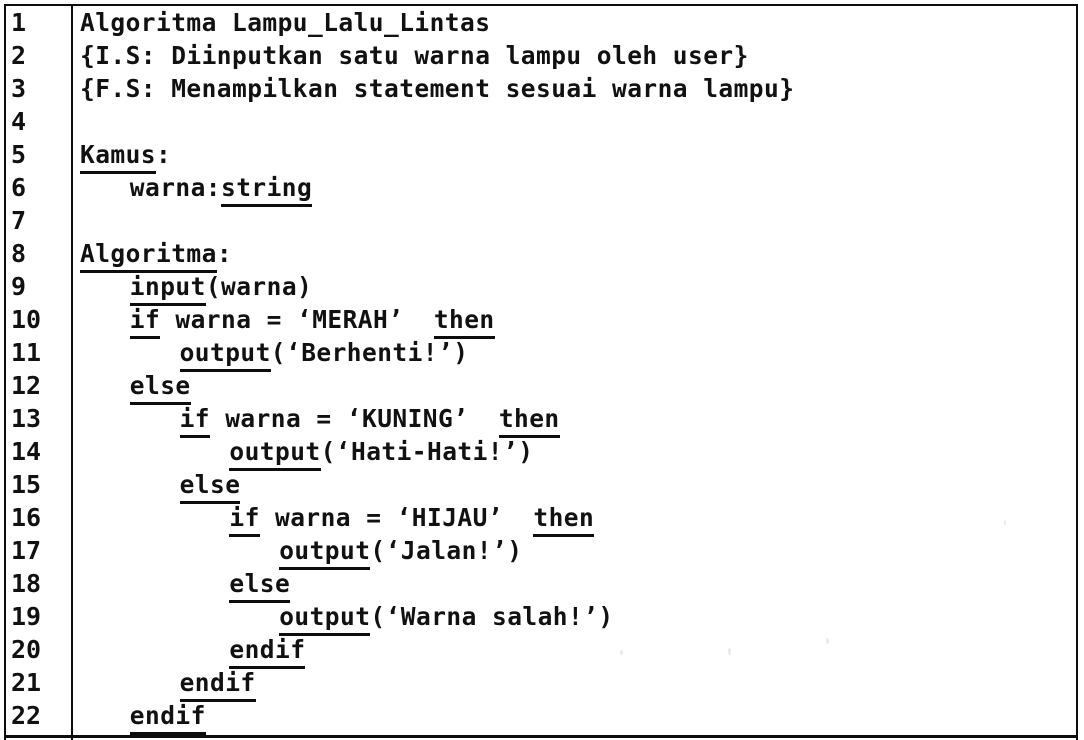 The height and width of the screenshot is (740, 1084). What do you see at coordinates (167, 286) in the screenshot?
I see `keyword-token: input` at bounding box center [167, 286].